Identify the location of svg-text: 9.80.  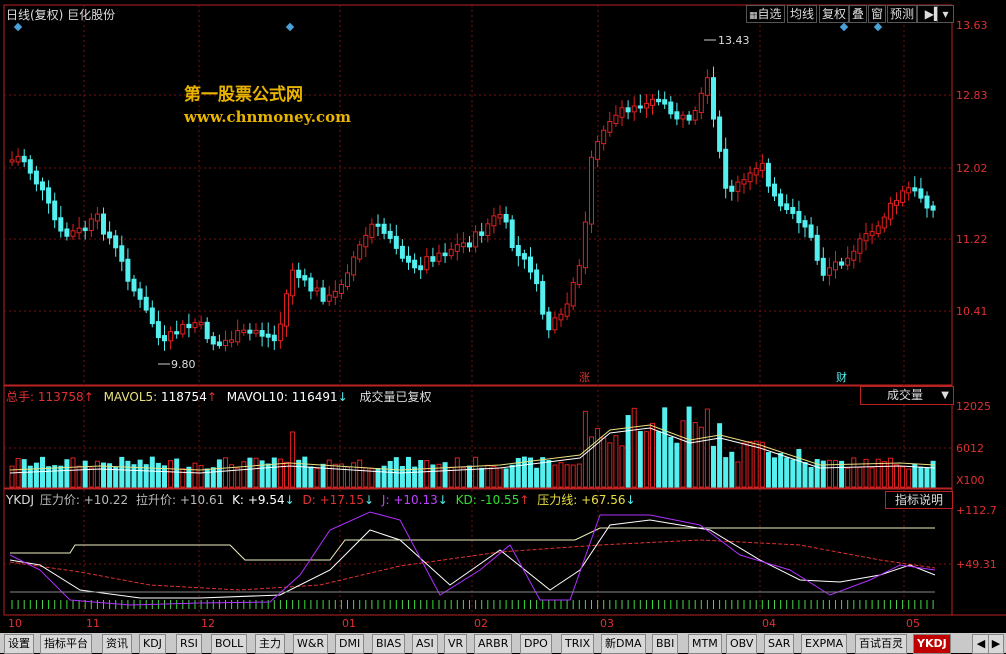
(183, 364).